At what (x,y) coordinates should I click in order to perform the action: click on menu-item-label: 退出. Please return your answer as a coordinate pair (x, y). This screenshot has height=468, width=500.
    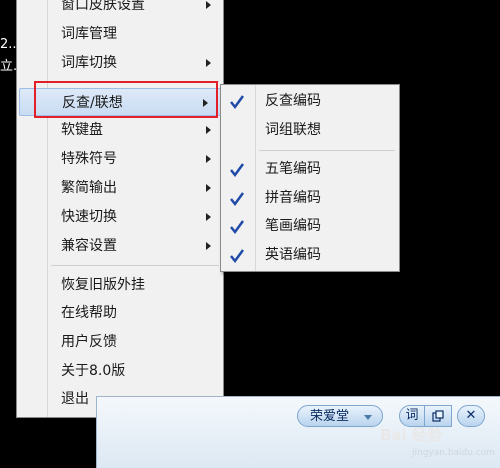
    Looking at the image, I should click on (75, 399).